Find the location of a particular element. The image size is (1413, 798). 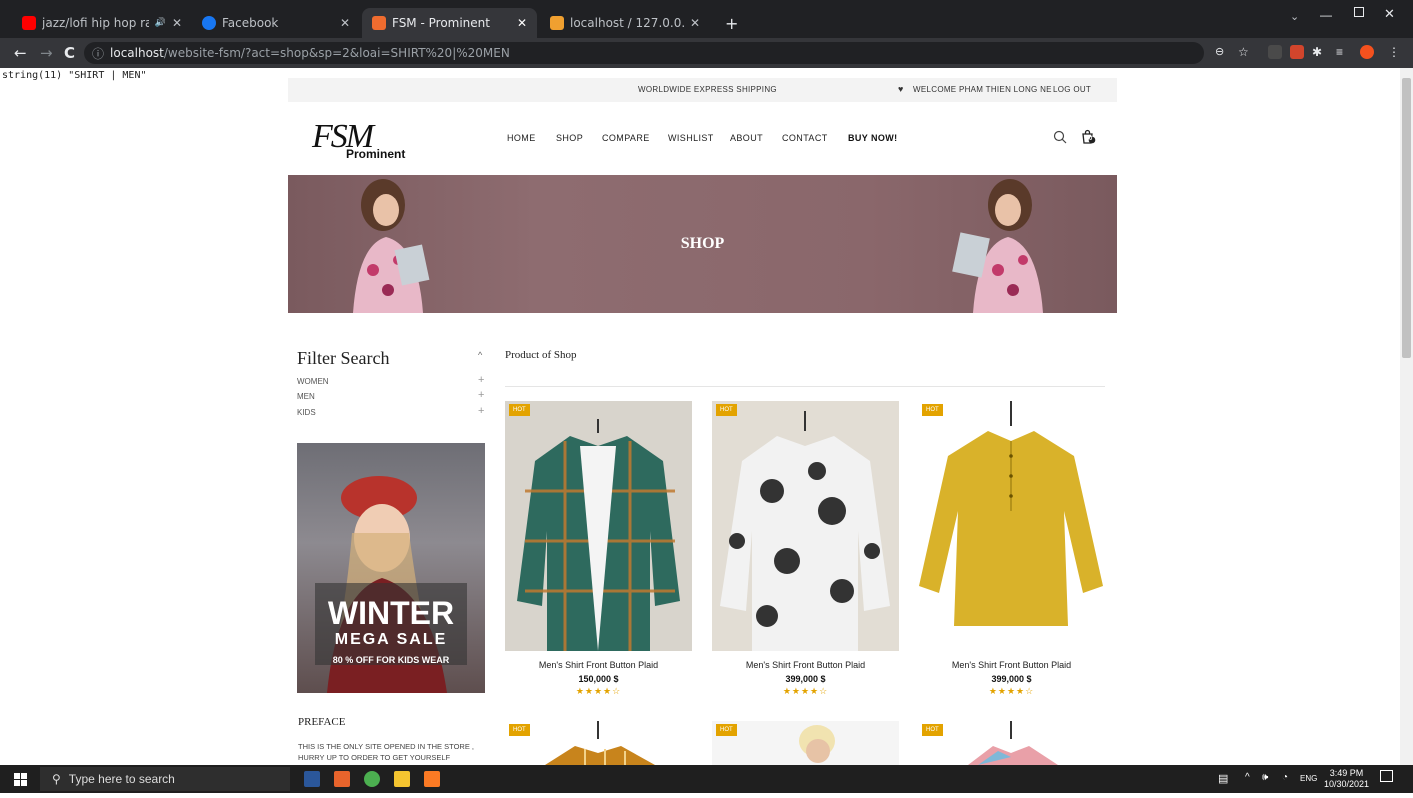

filter-category-kids: KIDS is located at coordinates (306, 412).